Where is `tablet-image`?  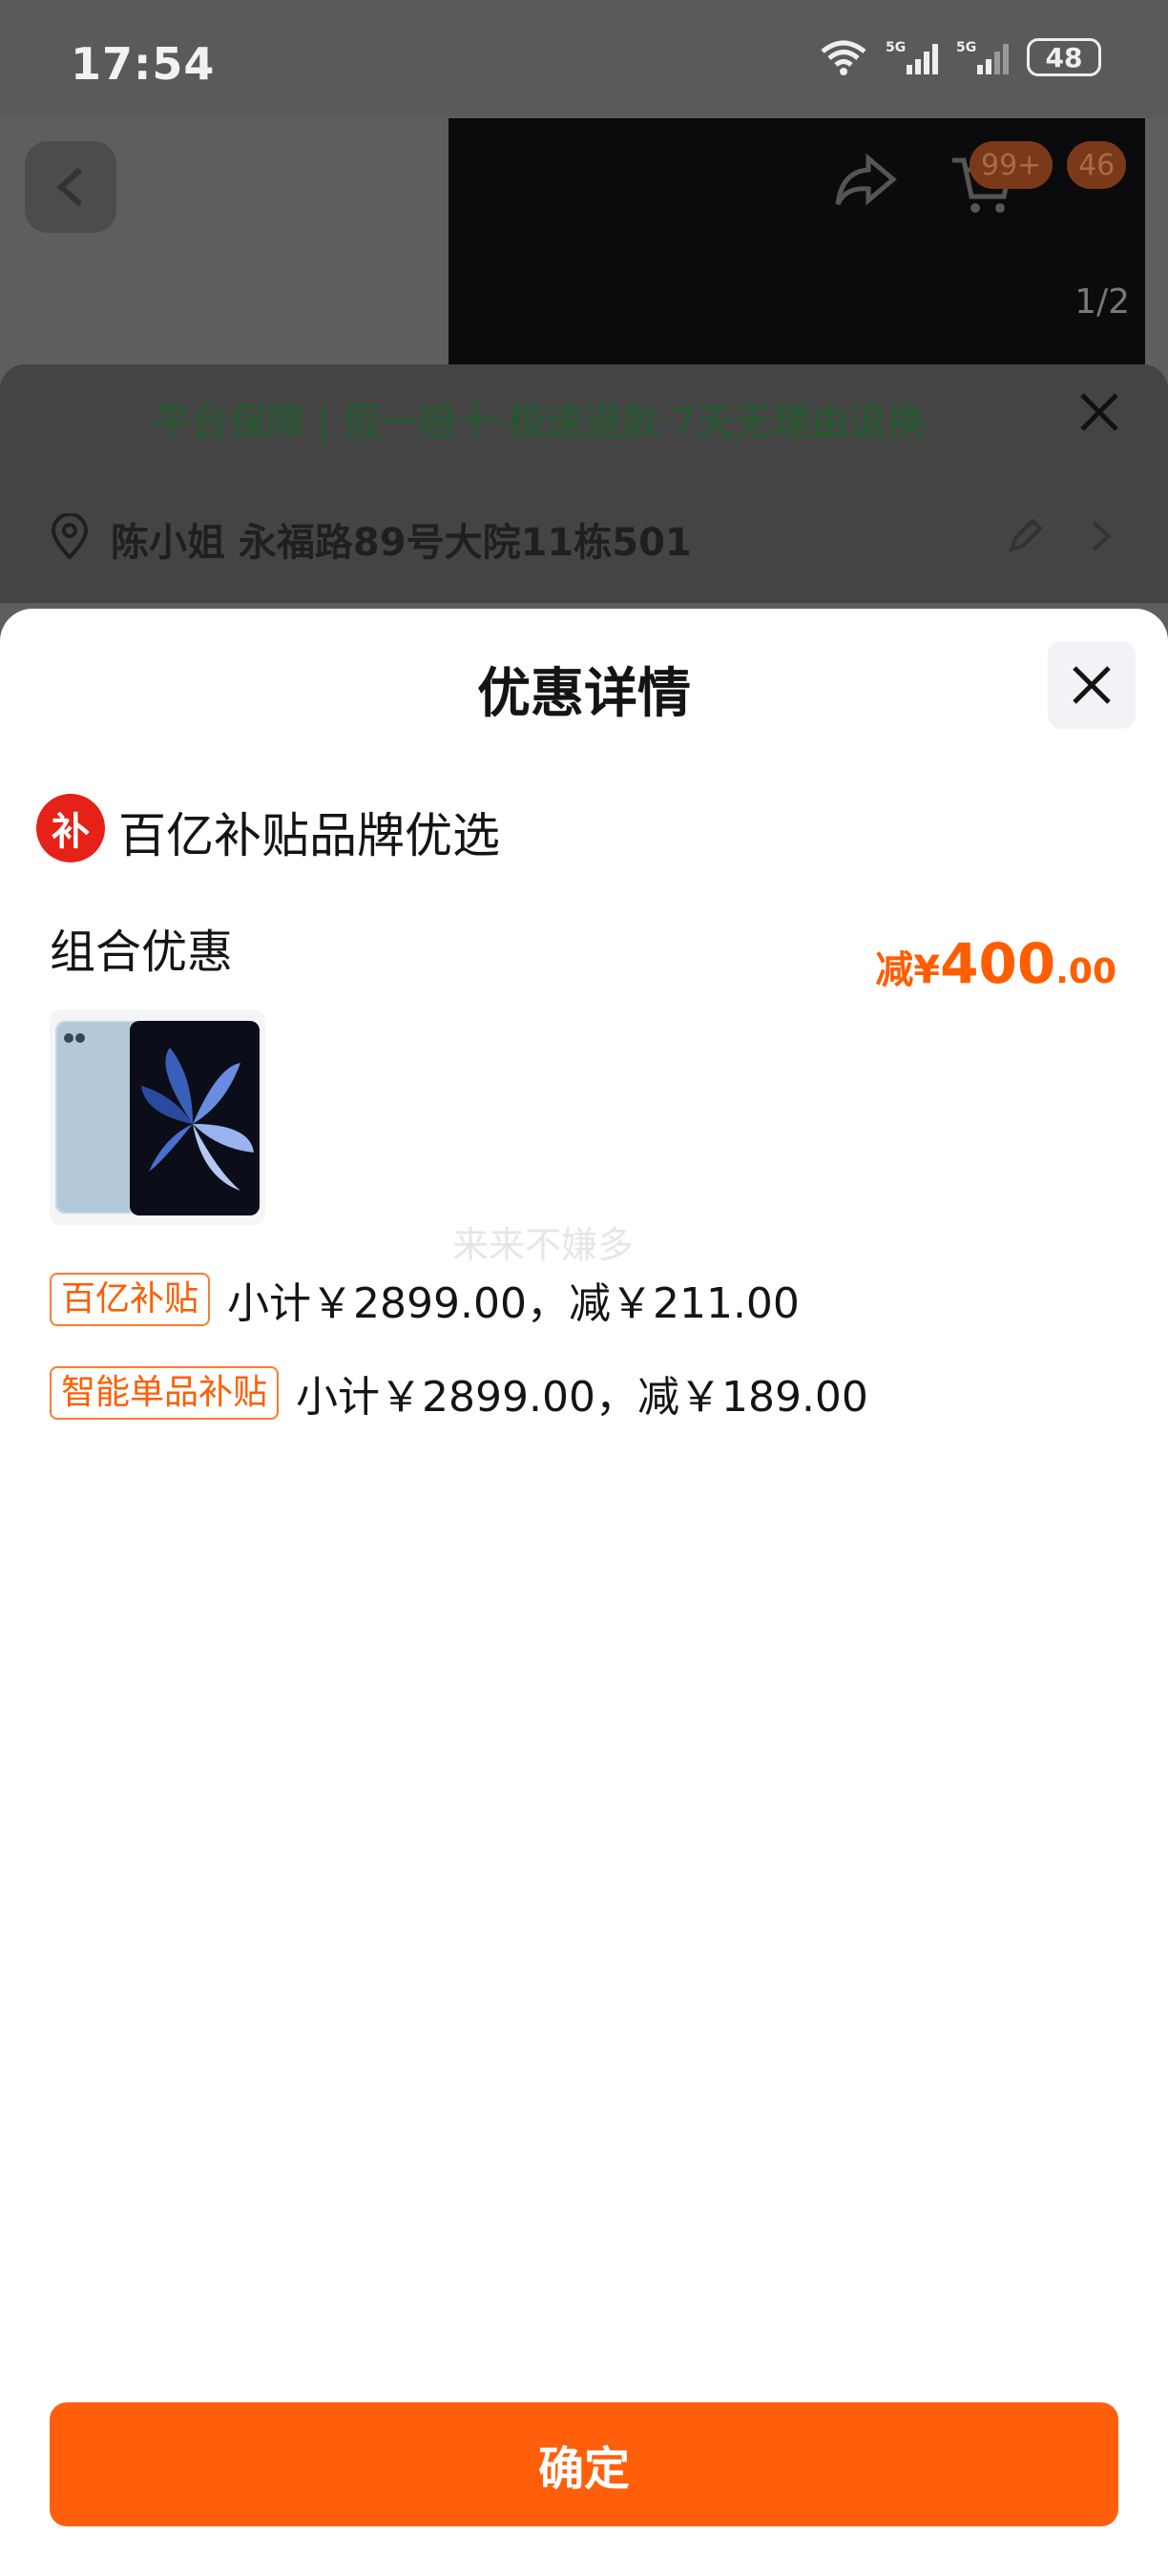
tablet-image is located at coordinates (157, 1118).